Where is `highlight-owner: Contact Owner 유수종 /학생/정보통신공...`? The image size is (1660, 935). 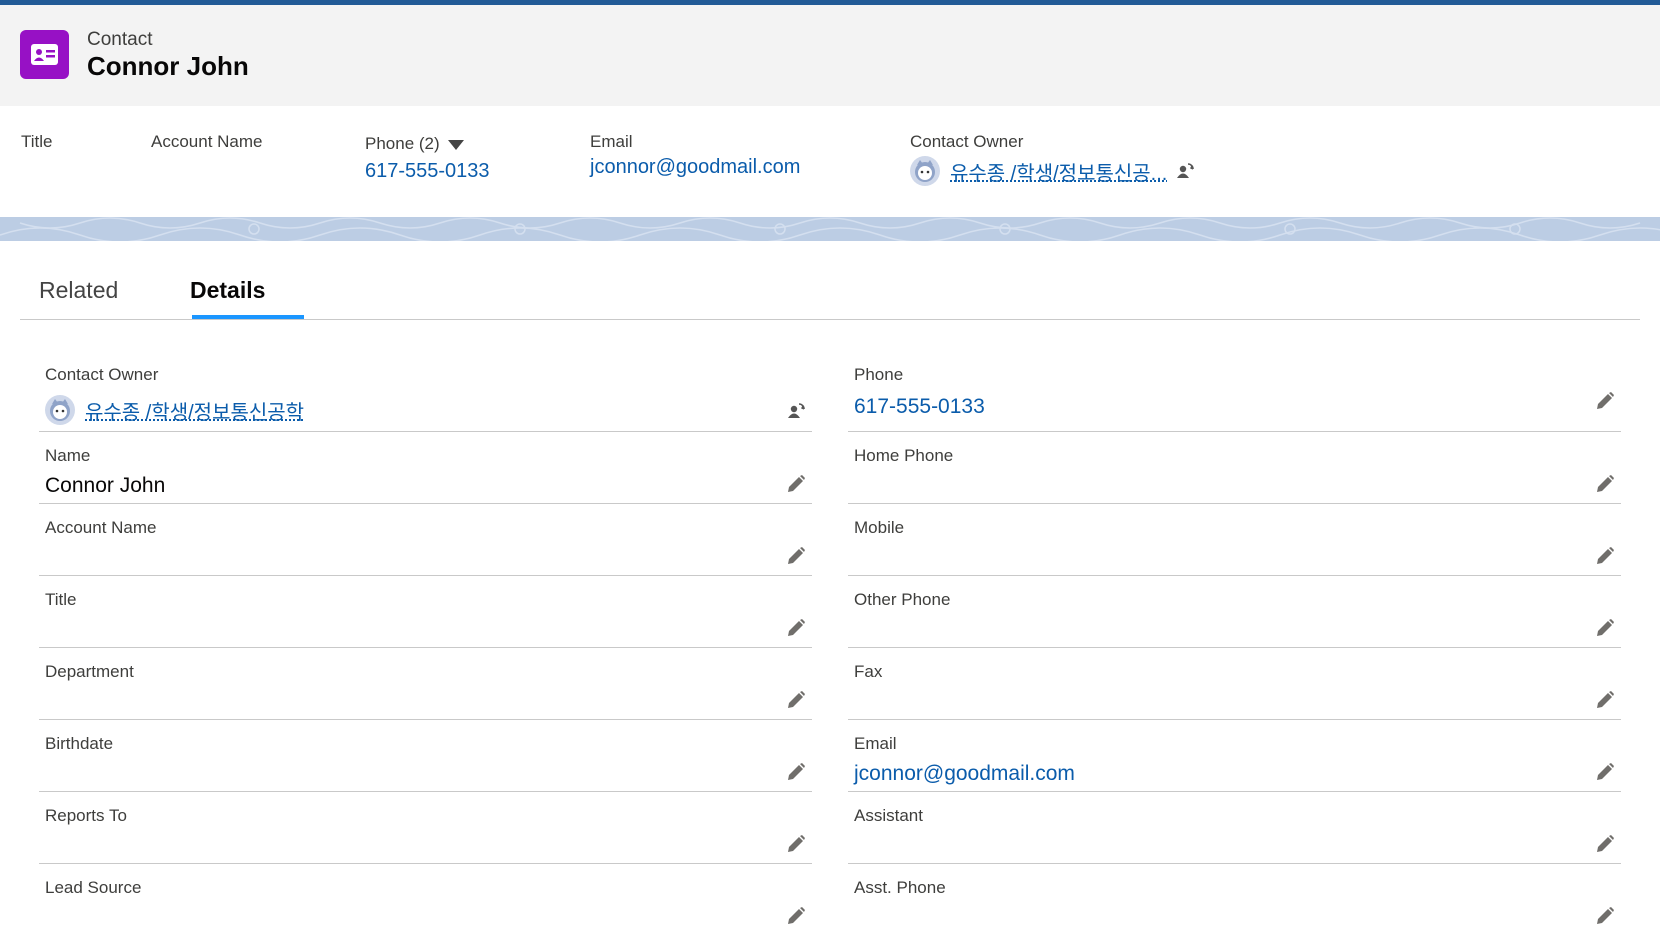
highlight-owner: Contact Owner 유수종 /학생/정보통신공... is located at coordinates (1052, 159).